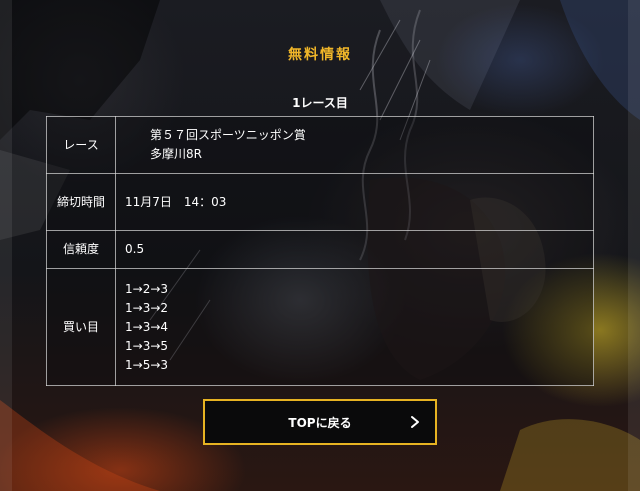  What do you see at coordinates (354, 145) in the screenshot?
I see `row-value-race: 第５７回スポーツニッポン賞 多摩川8R` at bounding box center [354, 145].